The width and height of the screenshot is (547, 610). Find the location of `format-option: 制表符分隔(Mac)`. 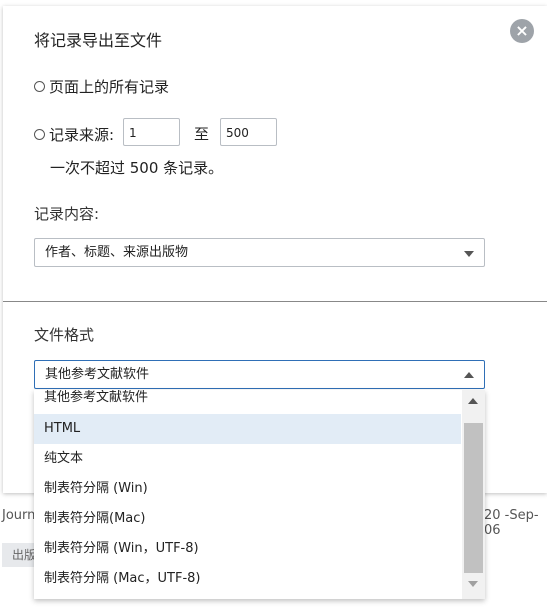

format-option: 制表符分隔(Mac) is located at coordinates (247, 519).